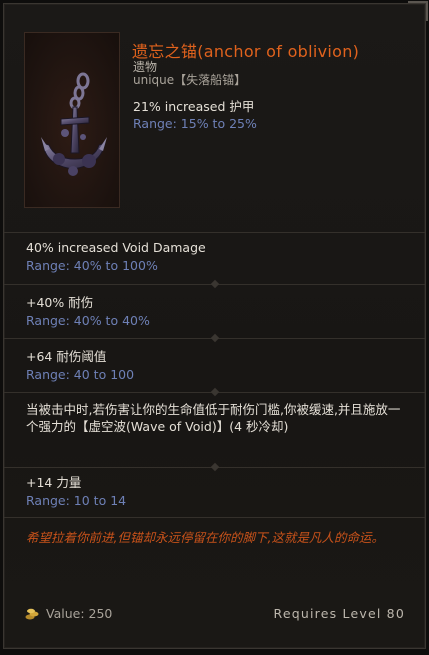 The width and height of the screenshot is (429, 655). Describe the element at coordinates (214, 368) in the screenshot. I see `mod-row: +64 耐伤阈值 Range: 40 to 100` at that location.